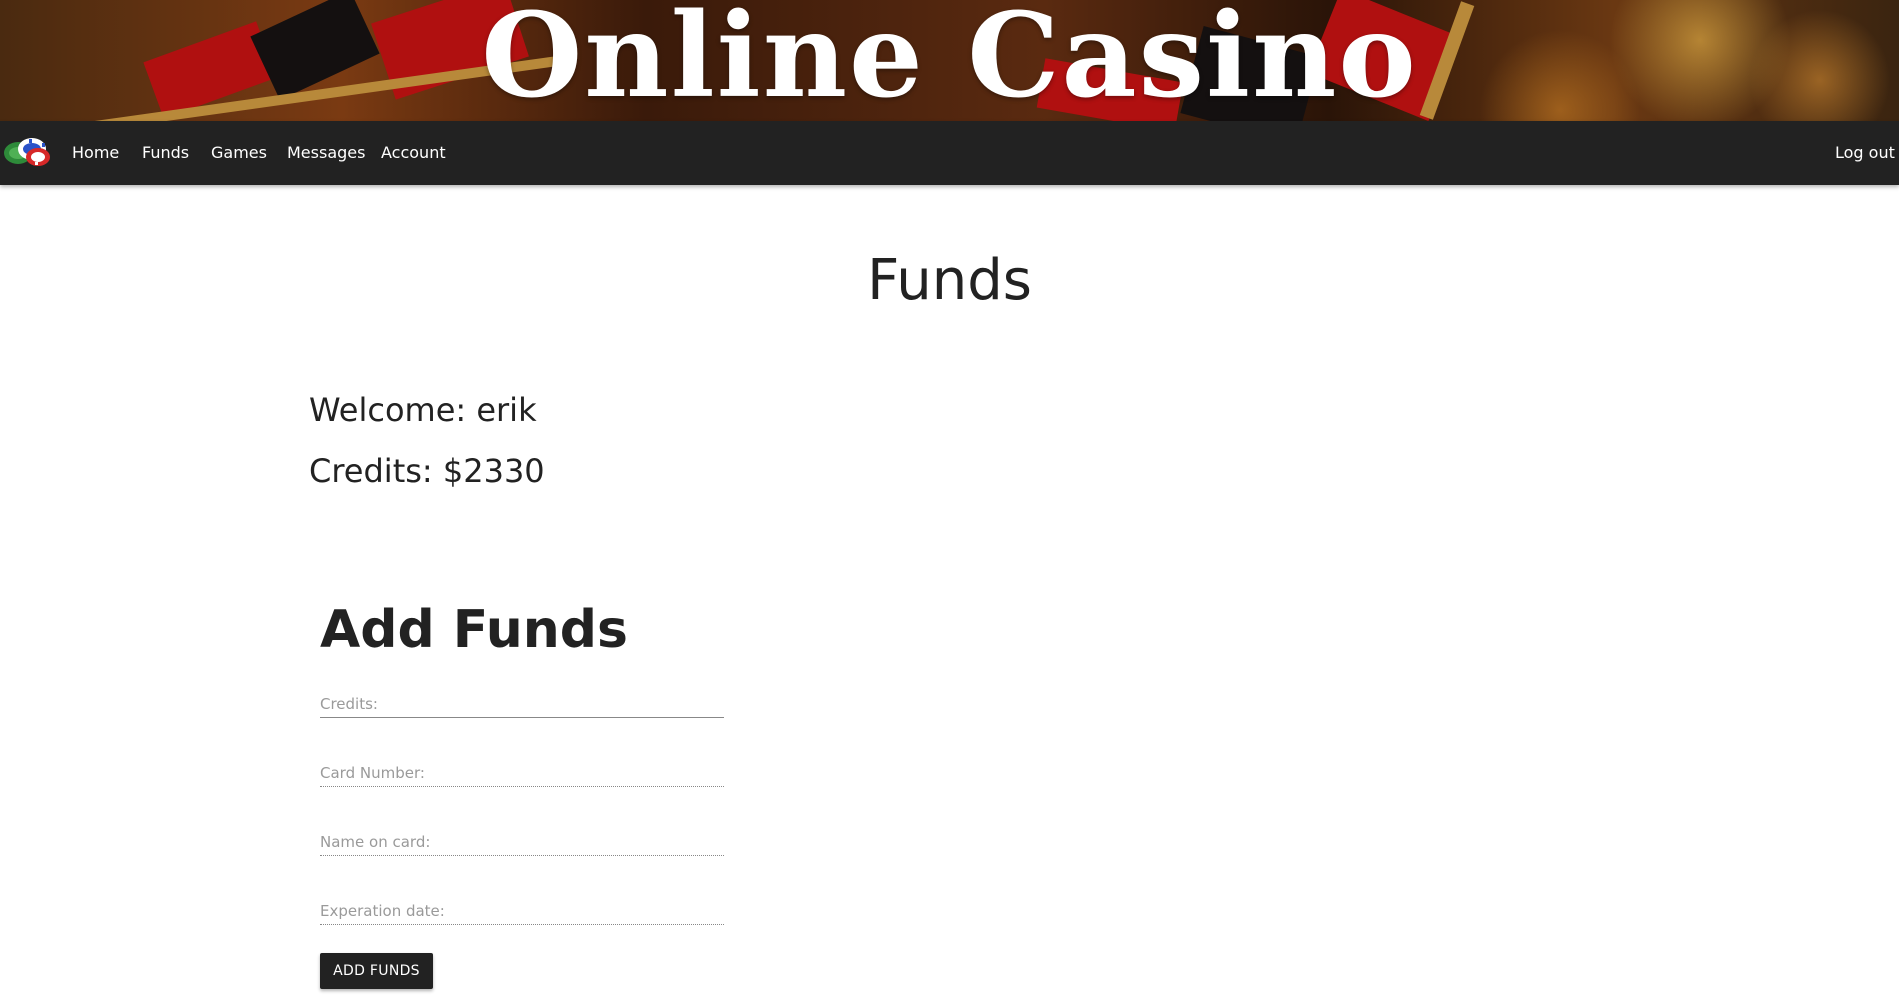  I want to click on header-banner: Online Casino, so click(949, 60).